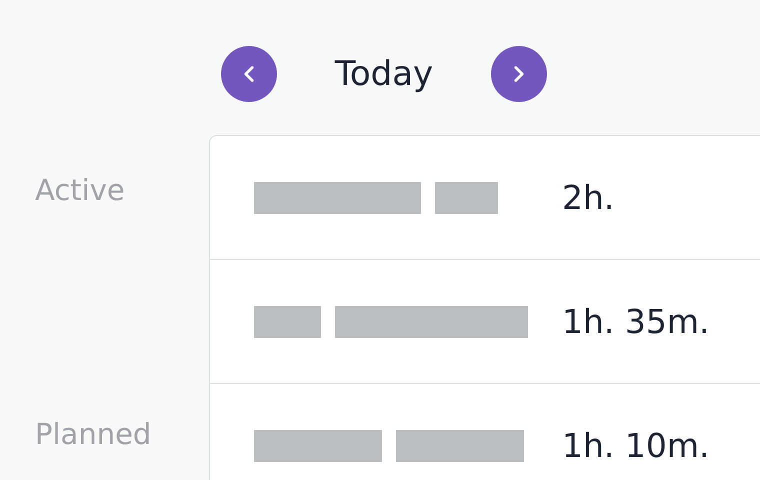 Image resolution: width=760 pixels, height=480 pixels. Describe the element at coordinates (93, 434) in the screenshot. I see `section-label: Planned` at that location.